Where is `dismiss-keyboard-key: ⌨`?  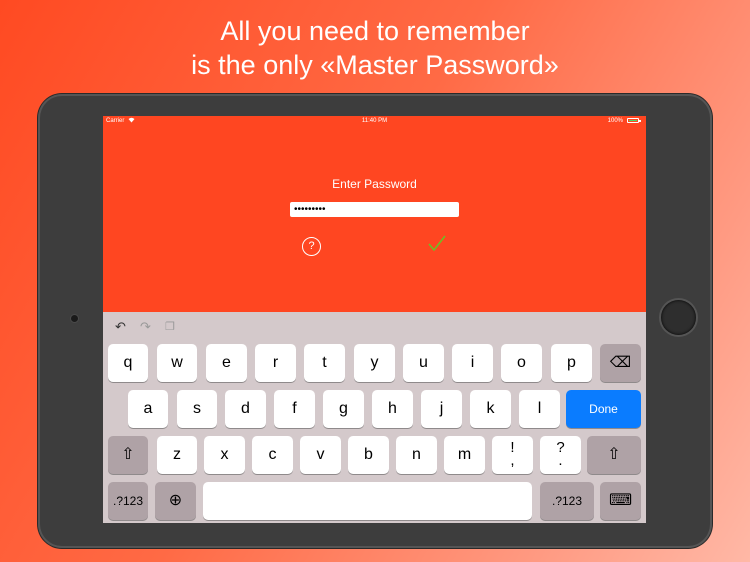
dismiss-keyboard-key: ⌨ is located at coordinates (620, 501).